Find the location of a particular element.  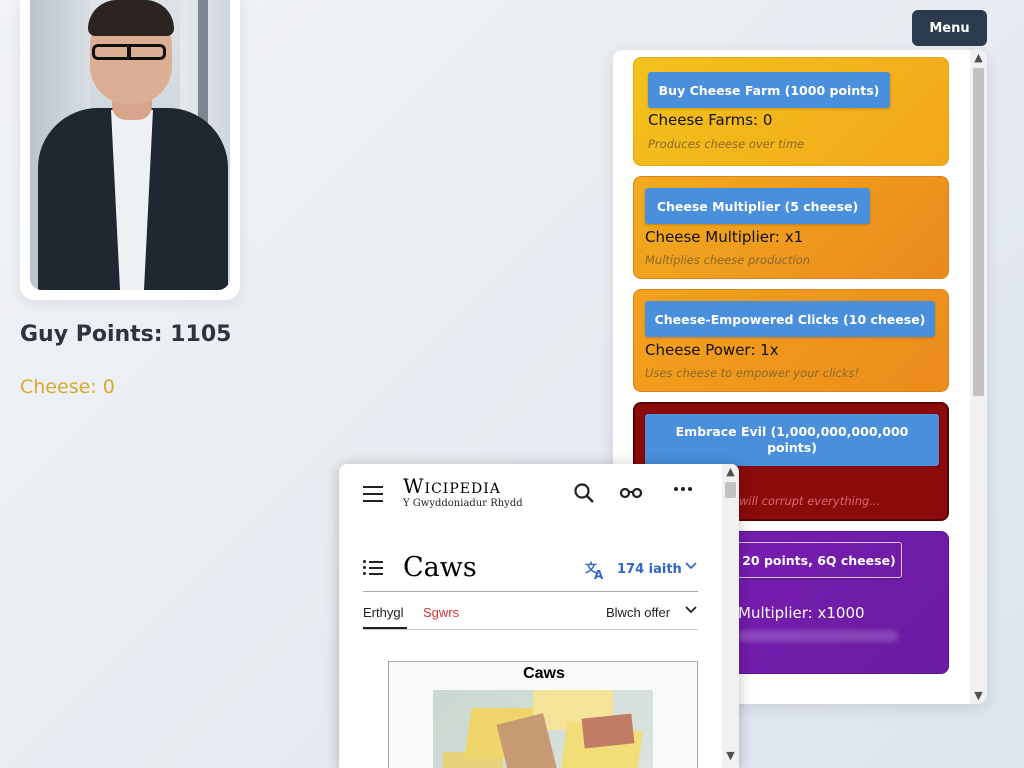

wiki-scroll-down-icon: ▼ is located at coordinates (730, 756).